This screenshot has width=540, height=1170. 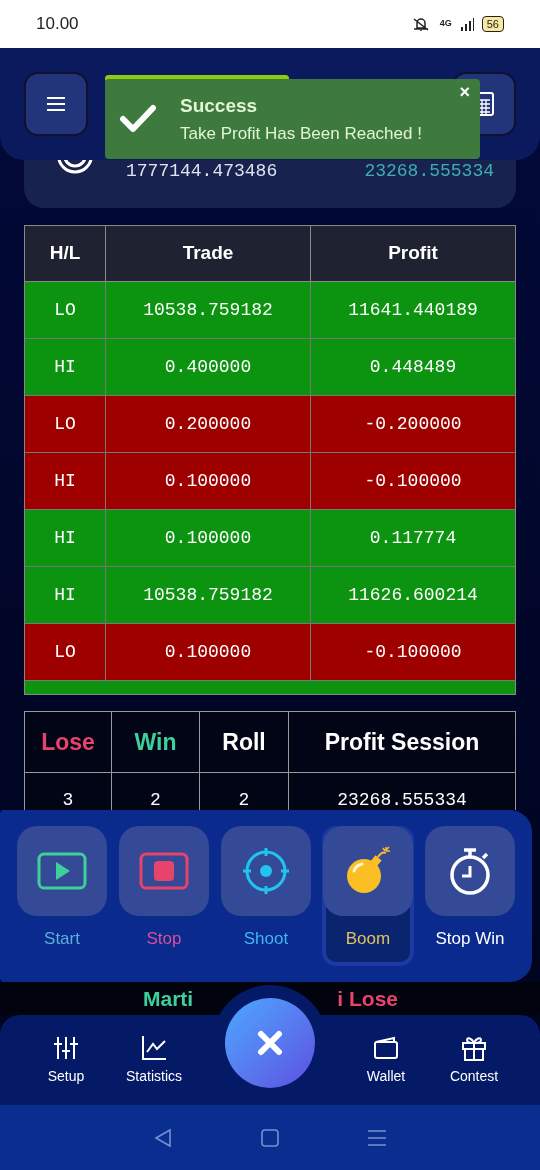 I want to click on table-cell-text: 23268.555334, so click(x=402, y=799).